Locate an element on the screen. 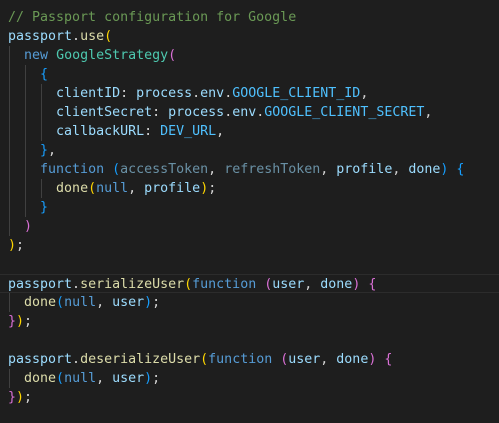 The image size is (499, 423). code-line: new GoogleStrategy( is located at coordinates (249, 55).